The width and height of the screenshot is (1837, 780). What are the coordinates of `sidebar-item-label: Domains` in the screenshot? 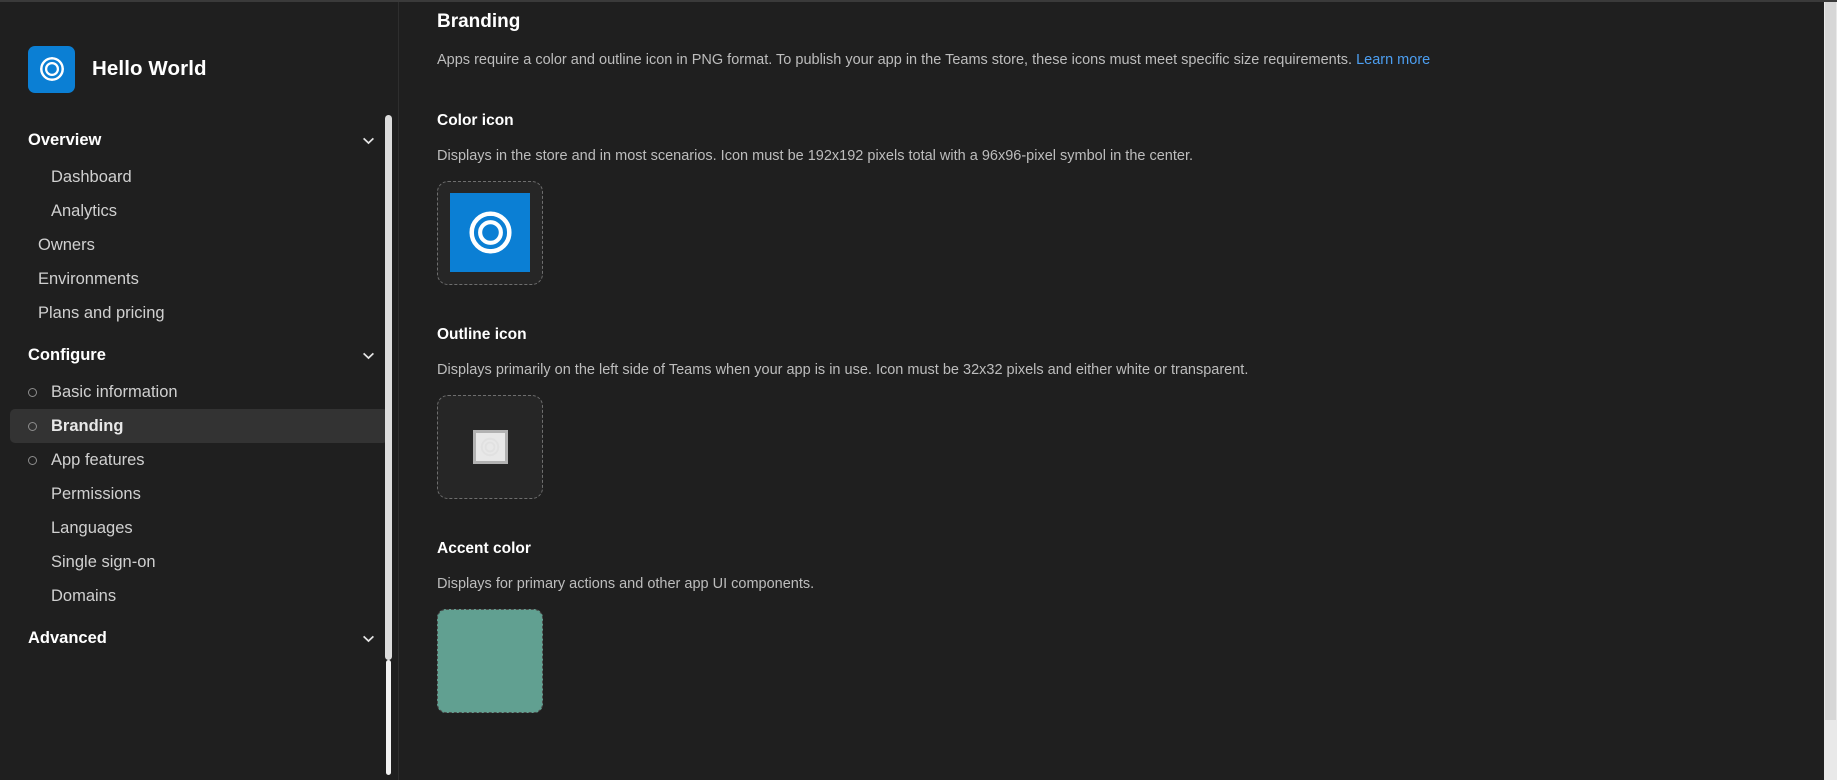 It's located at (84, 595).